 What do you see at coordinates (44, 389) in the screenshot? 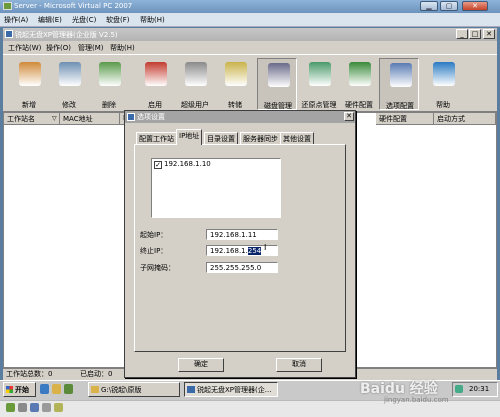
I see `quicklaunch-ie-icon` at bounding box center [44, 389].